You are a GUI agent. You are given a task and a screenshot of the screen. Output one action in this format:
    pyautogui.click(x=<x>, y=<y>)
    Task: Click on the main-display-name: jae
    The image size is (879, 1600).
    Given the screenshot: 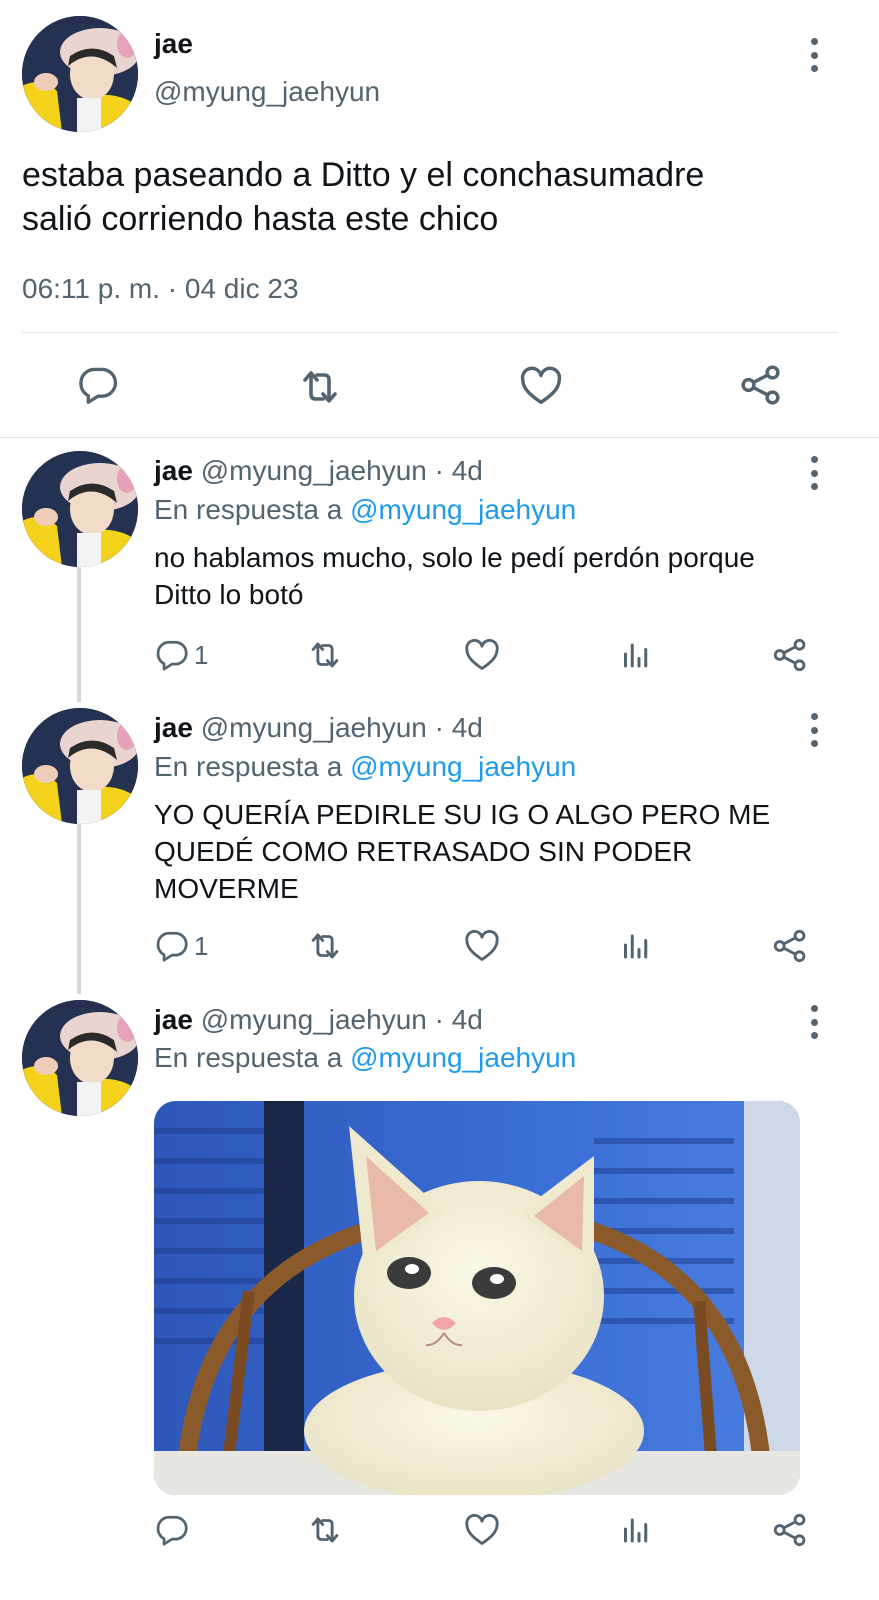 What is the action you would take?
    pyautogui.click(x=173, y=44)
    